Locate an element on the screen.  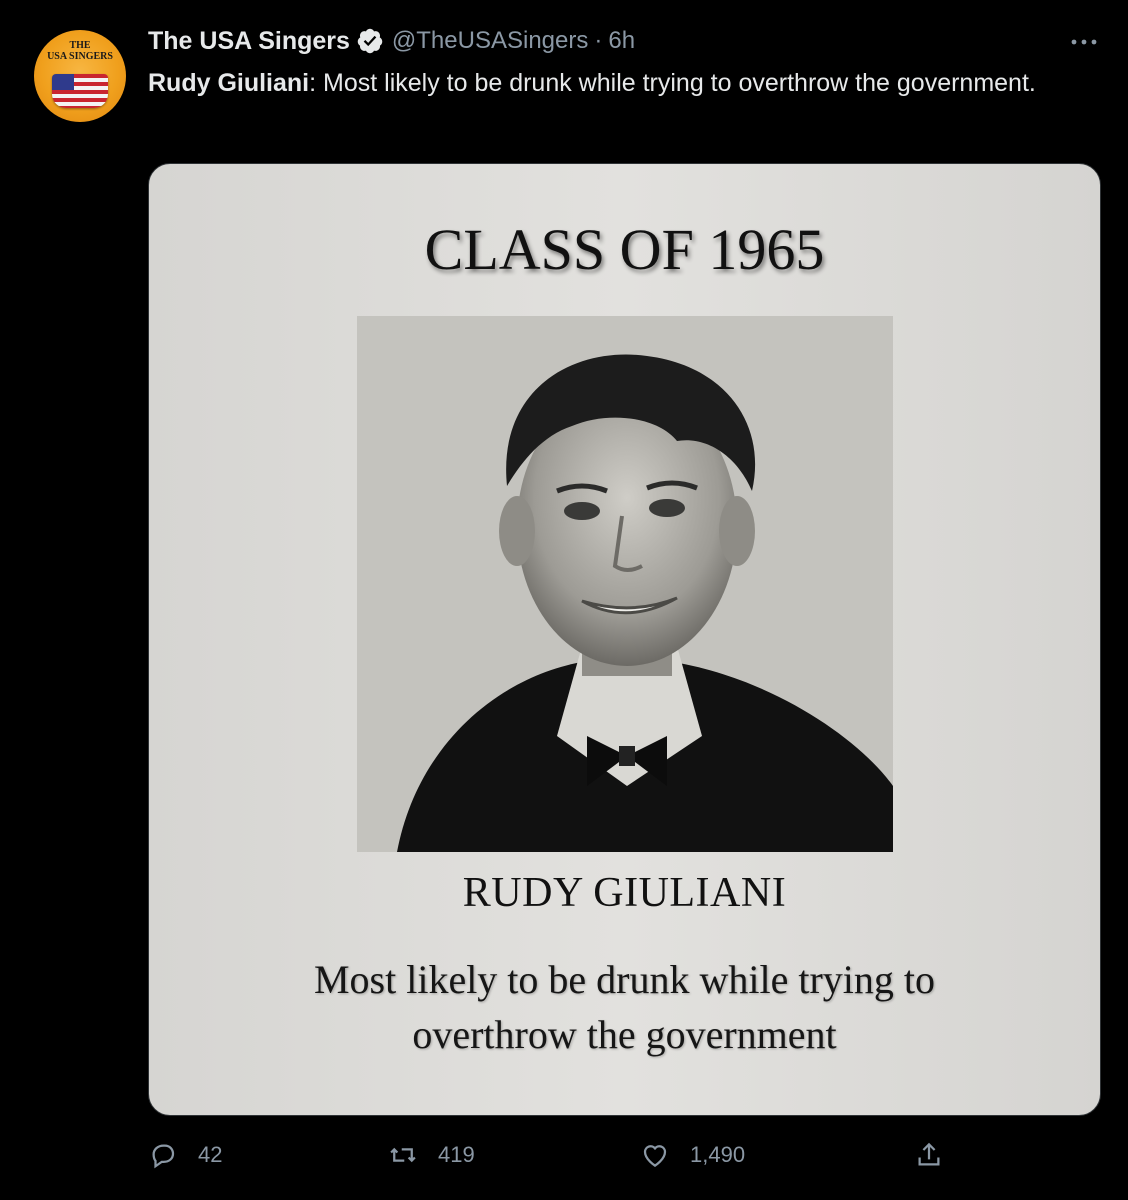
retweet-icon is located at coordinates (403, 1155).